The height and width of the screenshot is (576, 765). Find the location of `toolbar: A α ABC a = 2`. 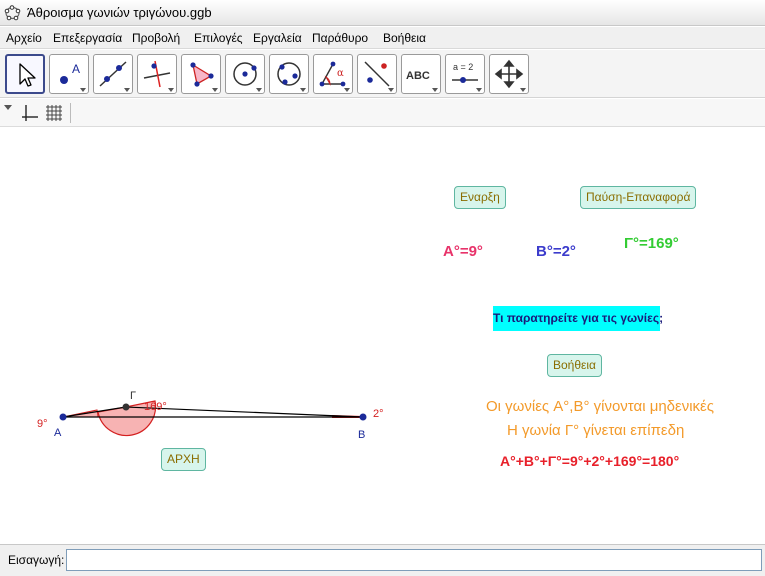

toolbar: A α ABC a = 2 is located at coordinates (382, 74).